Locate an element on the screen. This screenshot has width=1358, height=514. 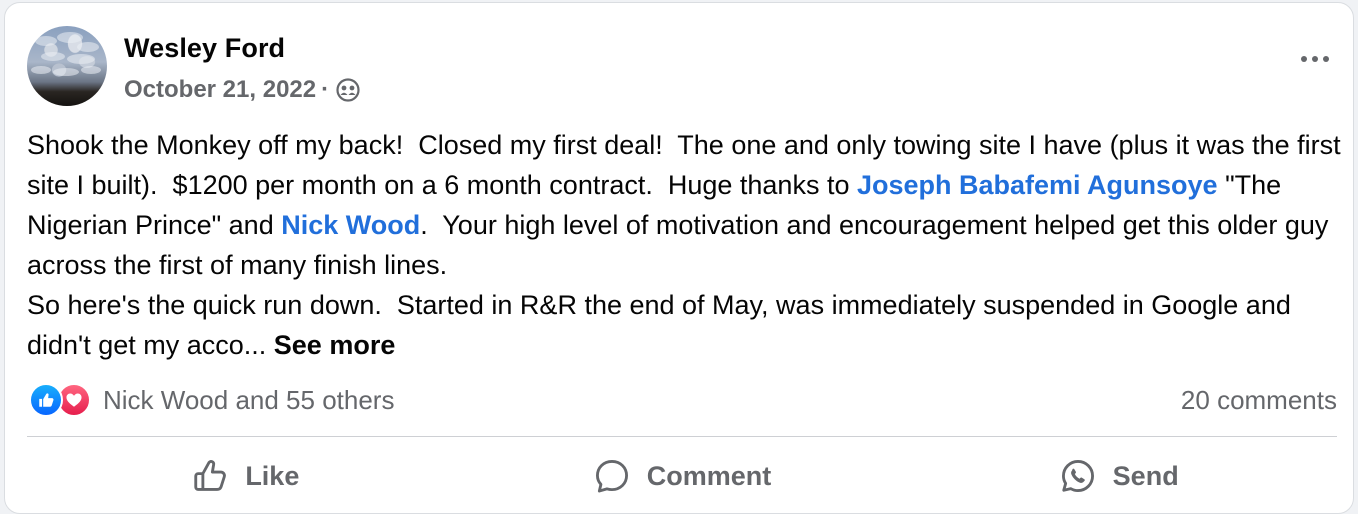
reactions-summary: Nick Wood and 55 others is located at coordinates (211, 400).